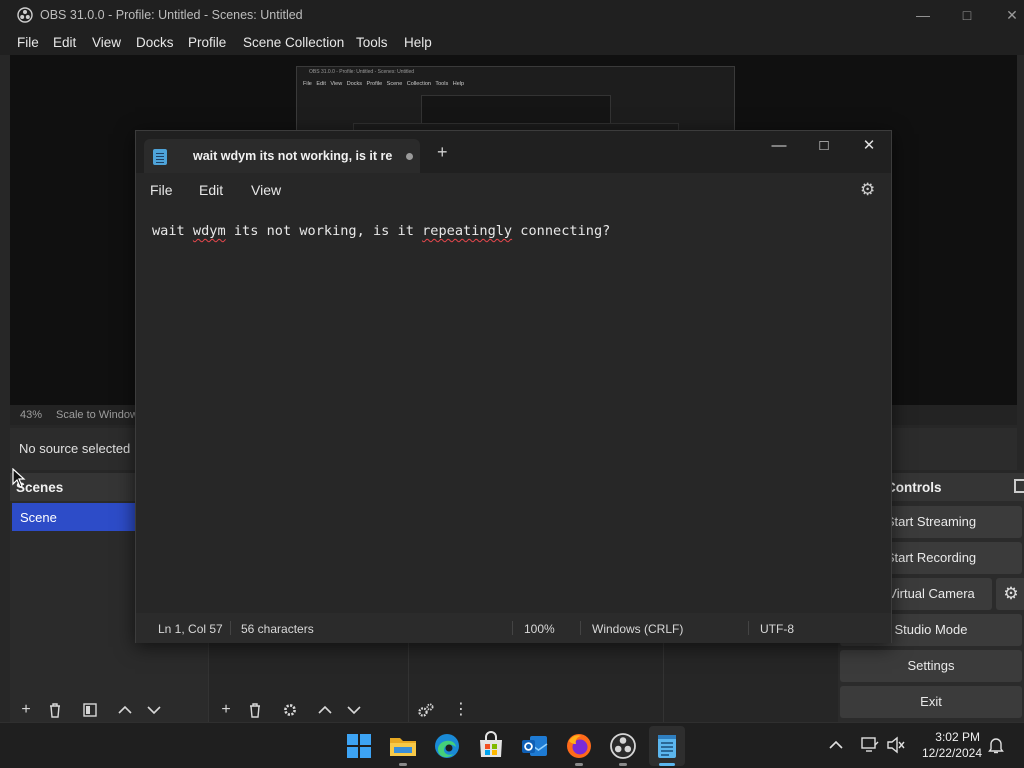 This screenshot has height=768, width=1024. Describe the element at coordinates (623, 746) in the screenshot. I see `obs-icon` at that location.